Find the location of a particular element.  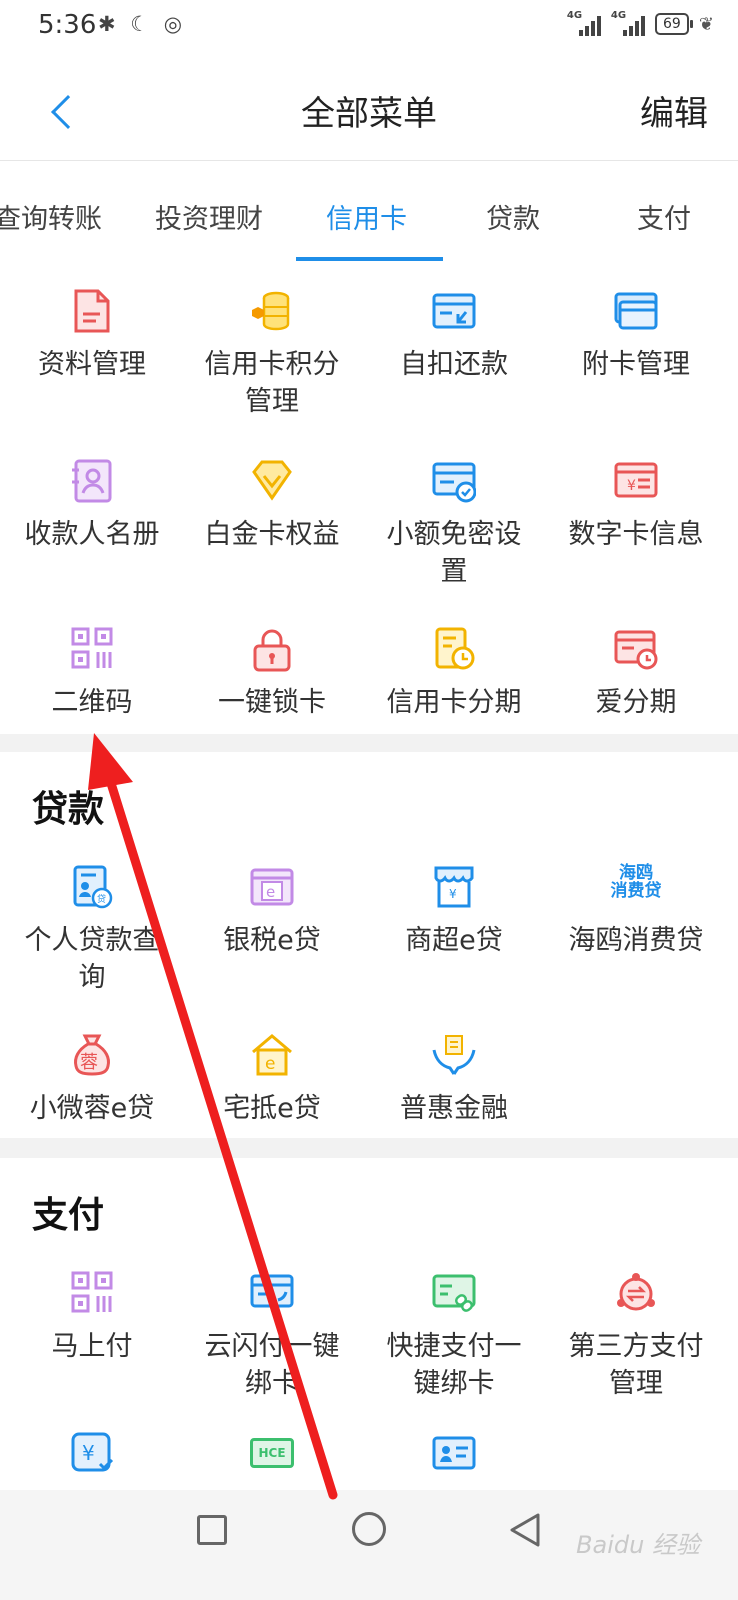

menu-item-auto-repay: 自扣还款 is located at coordinates (454, 363).